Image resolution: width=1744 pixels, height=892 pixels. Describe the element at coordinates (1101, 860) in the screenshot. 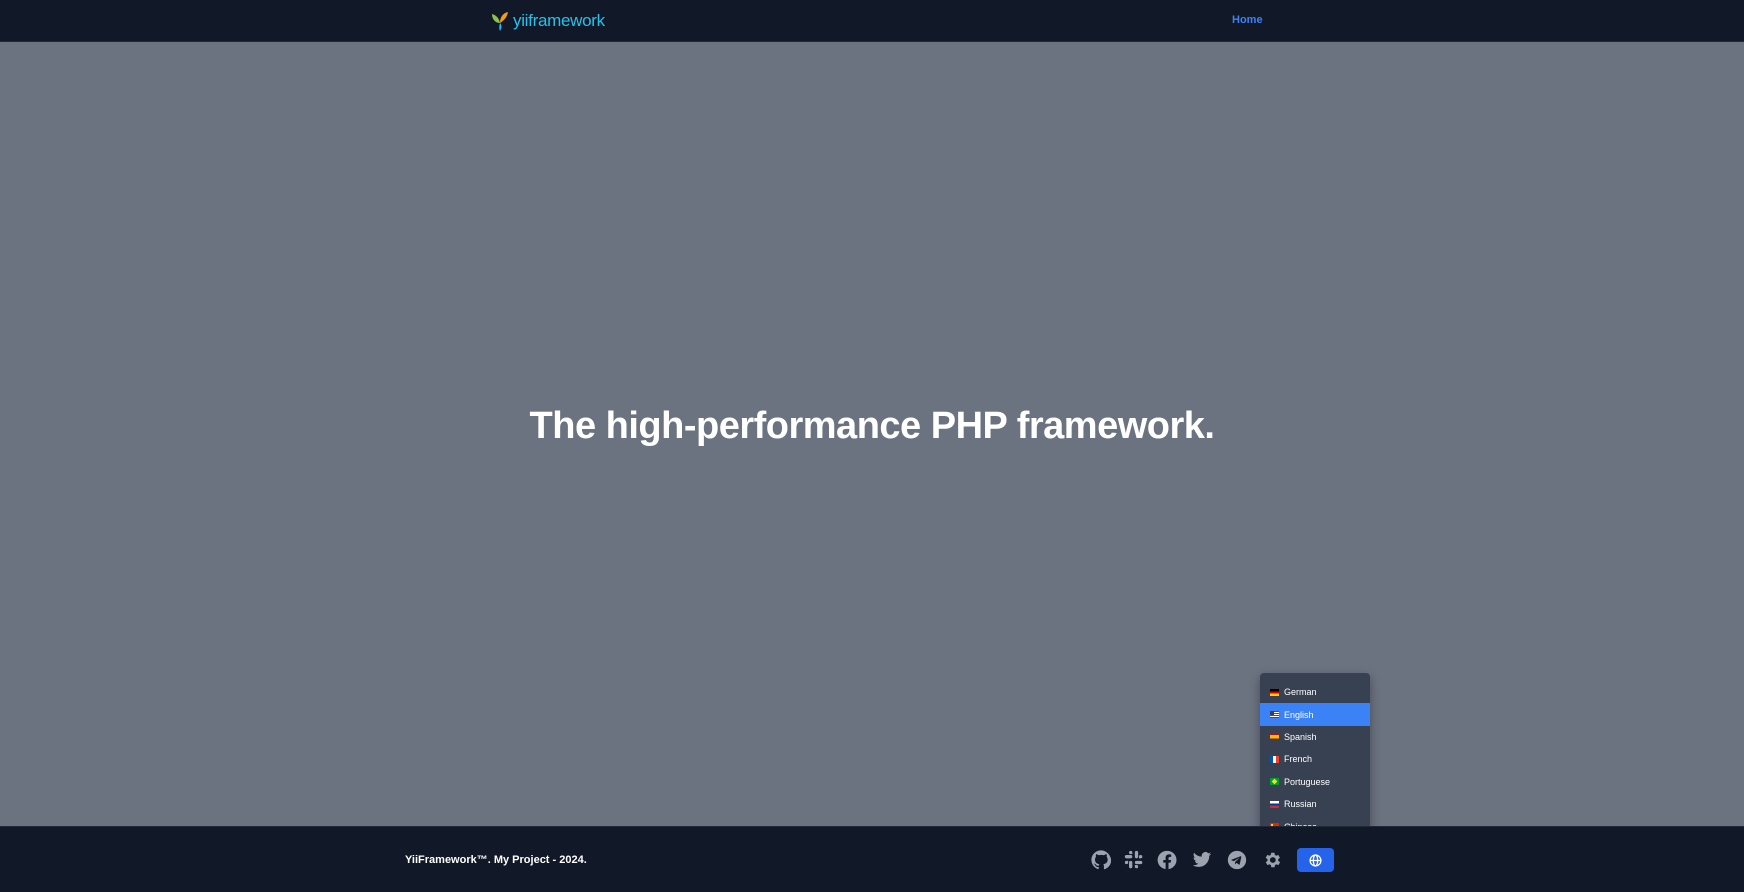

I see `github-icon` at that location.